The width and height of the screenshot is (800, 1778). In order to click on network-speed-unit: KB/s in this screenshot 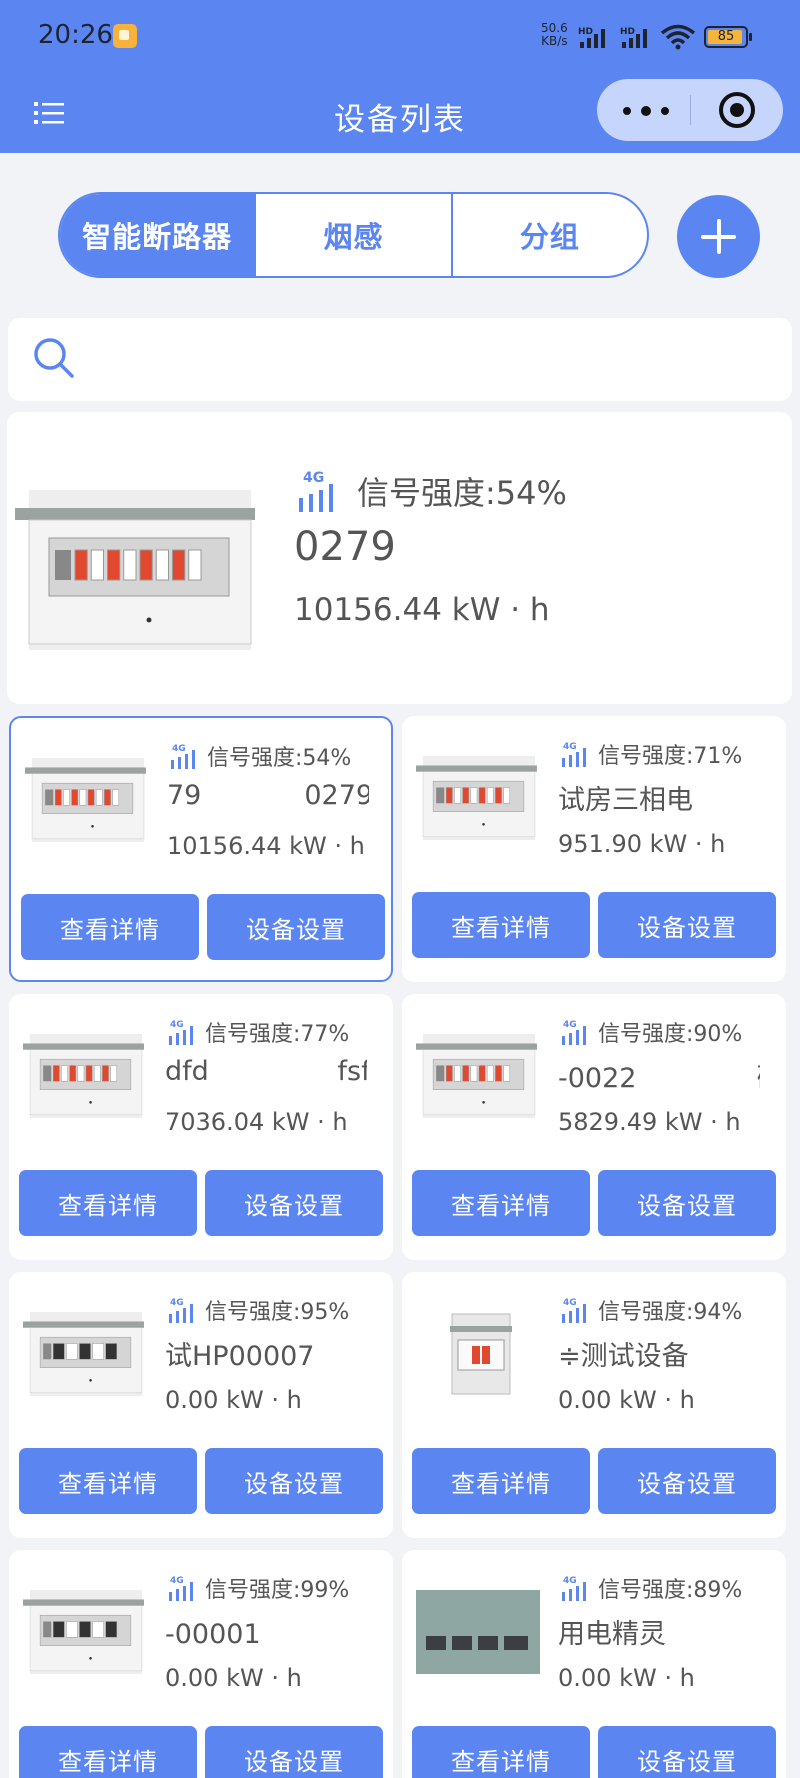, I will do `click(554, 41)`.